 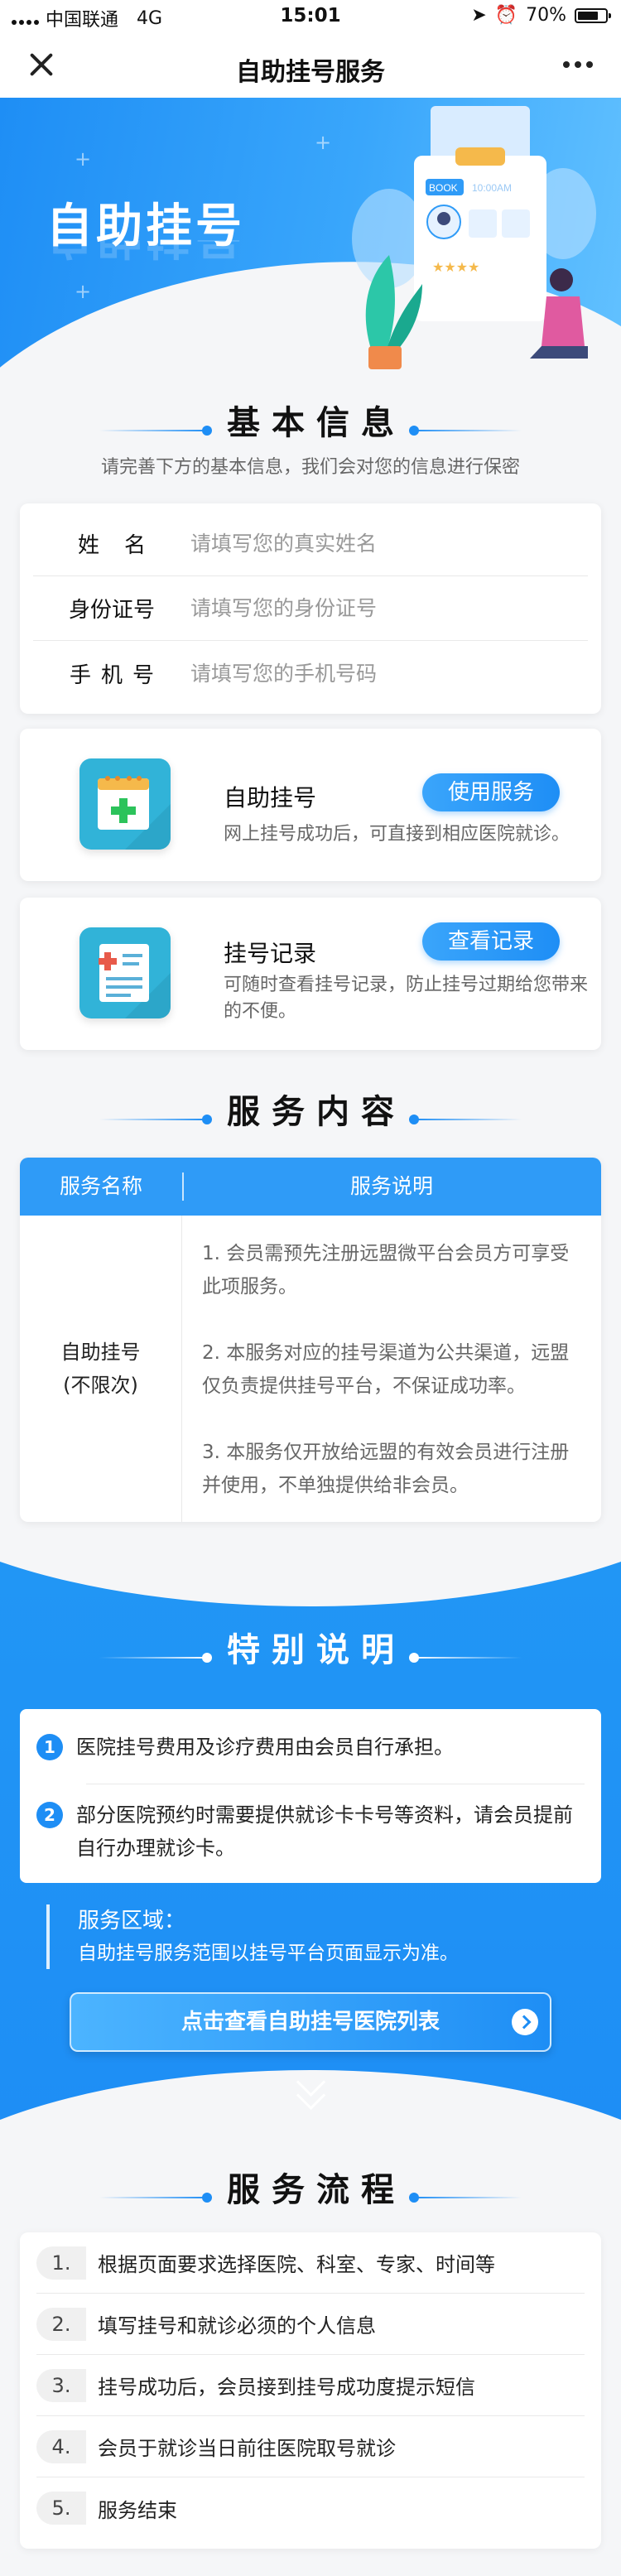 I want to click on hospital-list-button: 点击查看自助挂号医院列表, so click(x=310, y=2022).